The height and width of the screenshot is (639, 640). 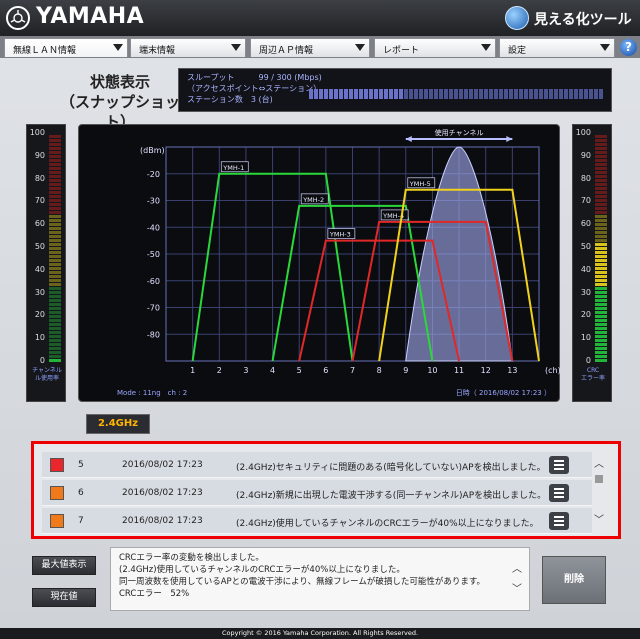 I want to click on caption-line: エラー率, so click(x=592, y=378).